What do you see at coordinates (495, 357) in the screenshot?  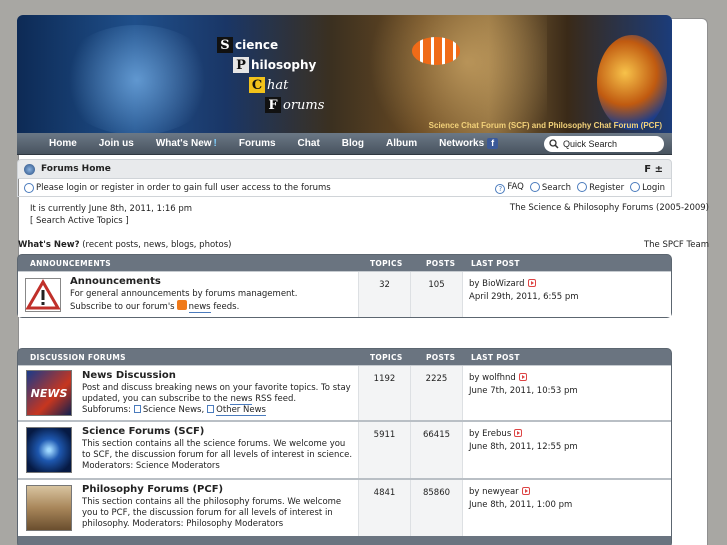 I see `col-last-post: LAST POST` at bounding box center [495, 357].